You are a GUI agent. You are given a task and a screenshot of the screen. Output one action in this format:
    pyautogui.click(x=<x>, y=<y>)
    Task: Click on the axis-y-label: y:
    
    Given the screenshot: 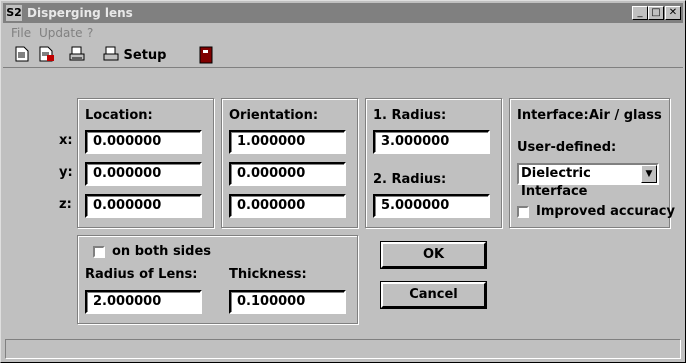 What is the action you would take?
    pyautogui.click(x=66, y=172)
    